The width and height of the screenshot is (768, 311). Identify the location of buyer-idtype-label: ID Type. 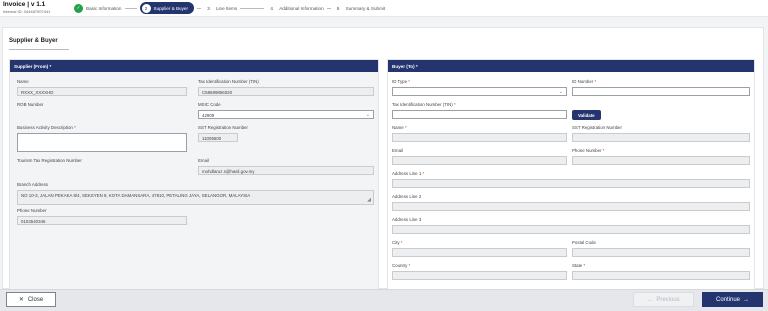
(400, 81).